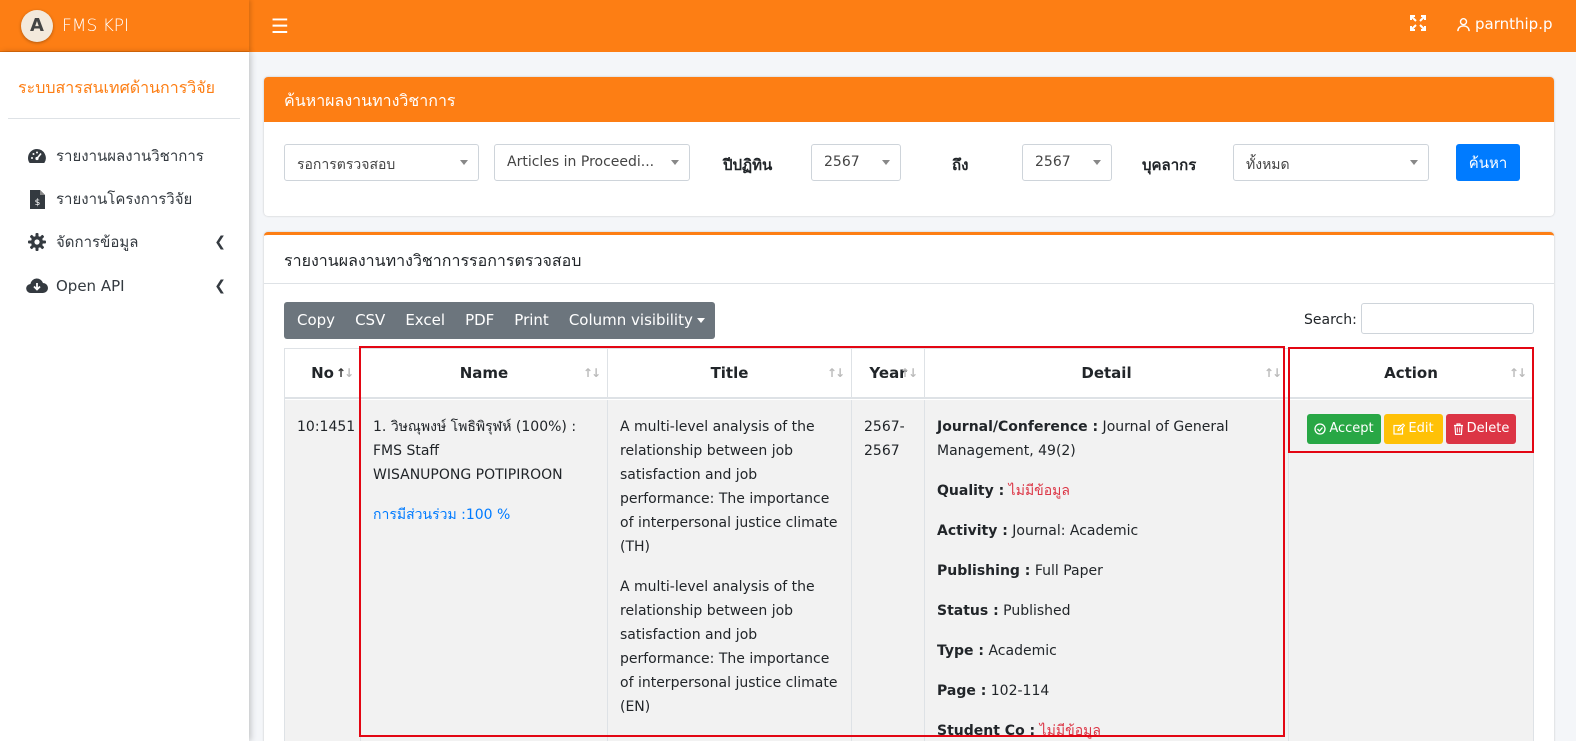 The height and width of the screenshot is (741, 1576). Describe the element at coordinates (1488, 162) in the screenshot. I see `search-button: ค้นหา` at that location.